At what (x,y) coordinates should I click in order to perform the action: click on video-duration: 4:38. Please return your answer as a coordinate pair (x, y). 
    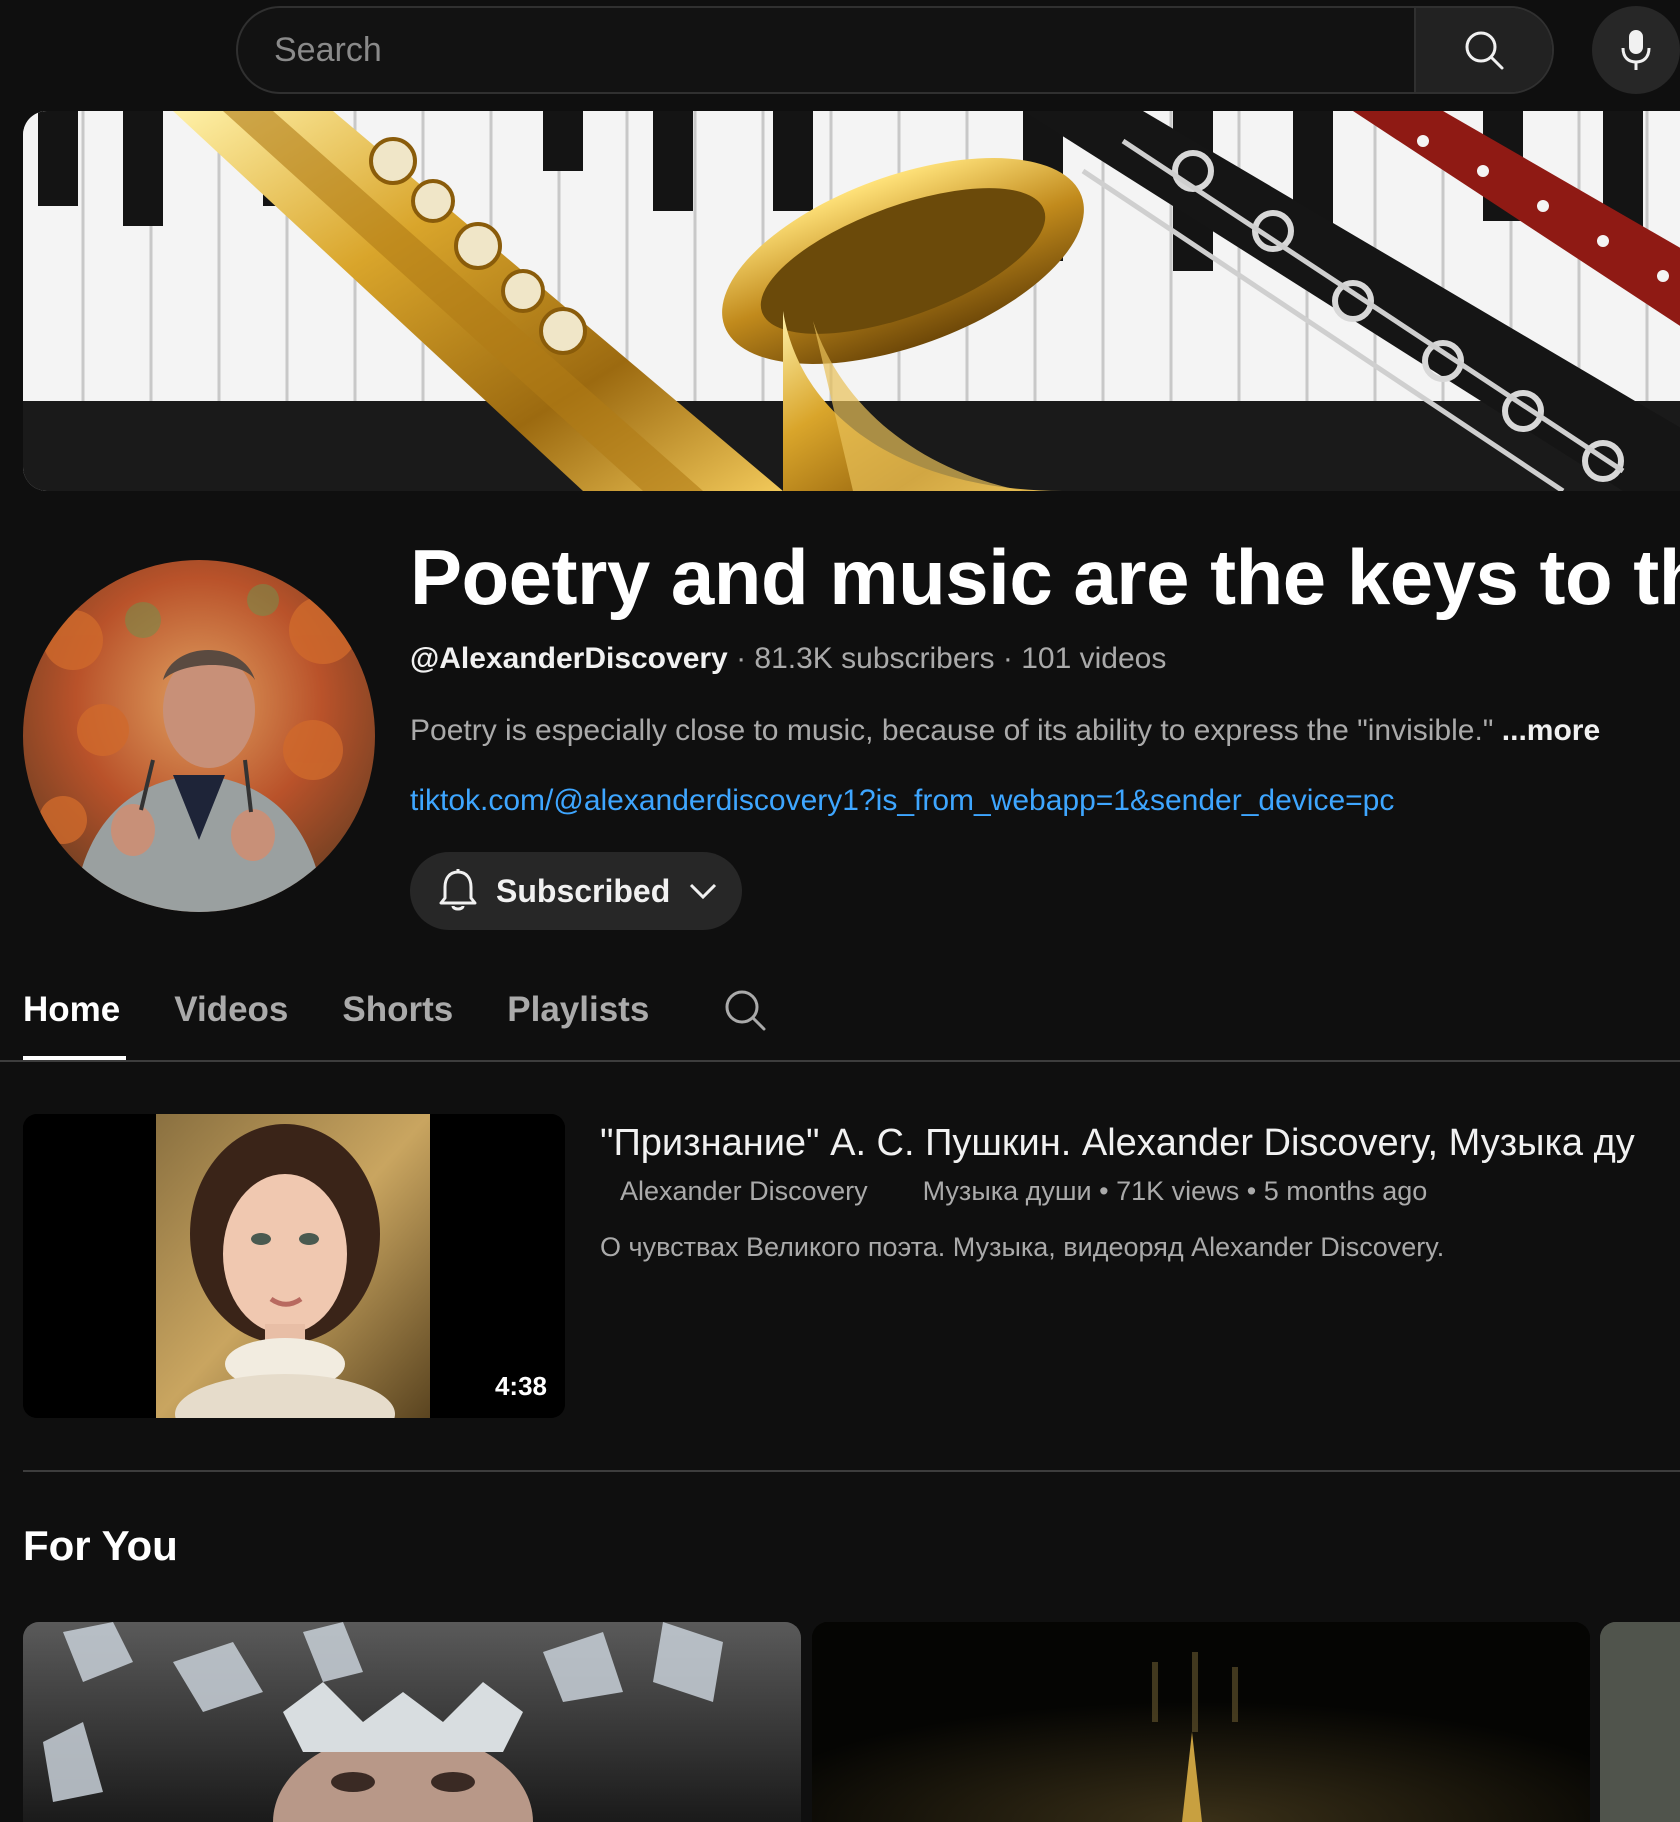
    Looking at the image, I should click on (520, 1386).